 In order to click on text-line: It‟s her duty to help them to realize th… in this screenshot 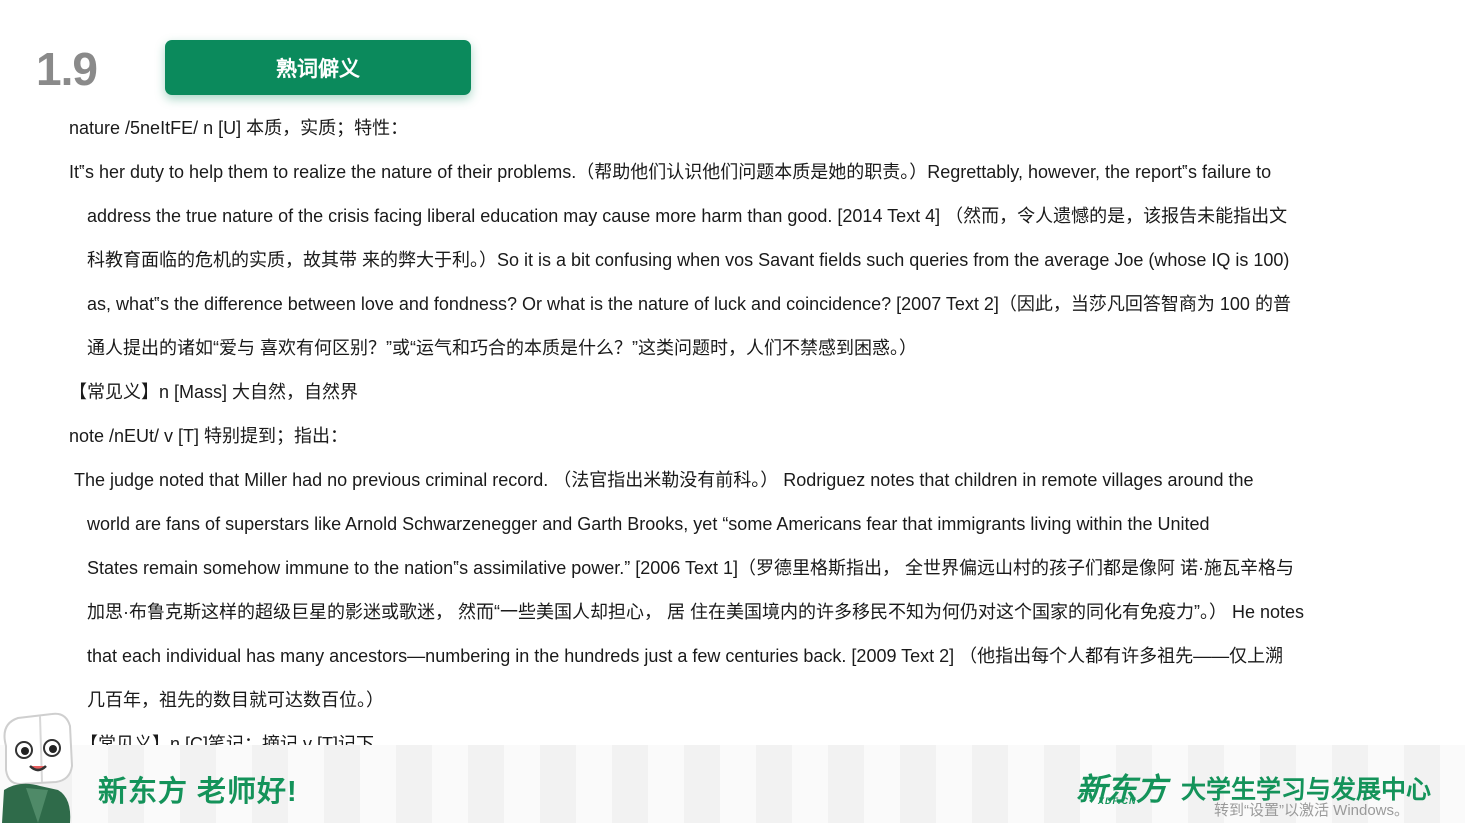, I will do `click(670, 172)`.